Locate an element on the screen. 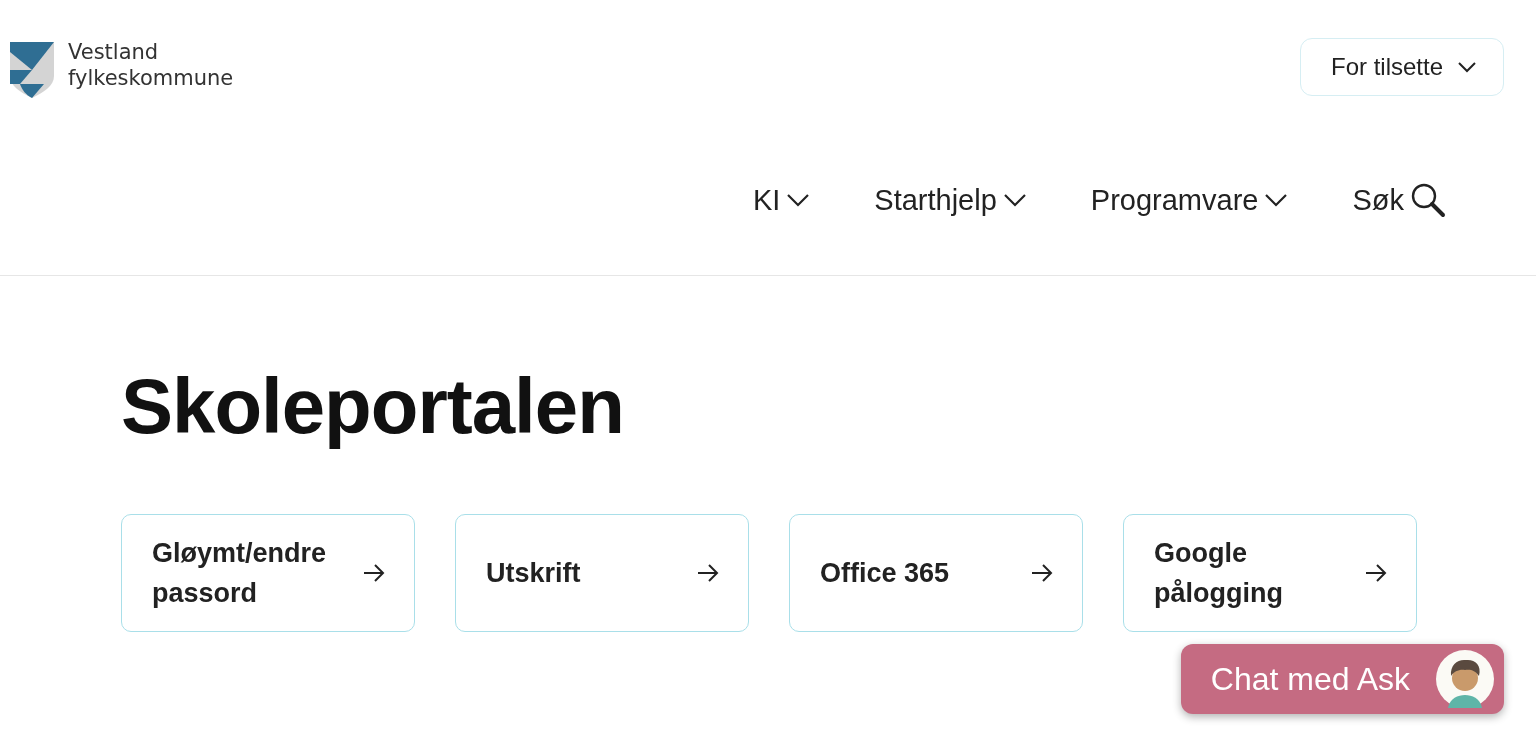 This screenshot has height=734, width=1536. shield-logo-icon is located at coordinates (32, 70).